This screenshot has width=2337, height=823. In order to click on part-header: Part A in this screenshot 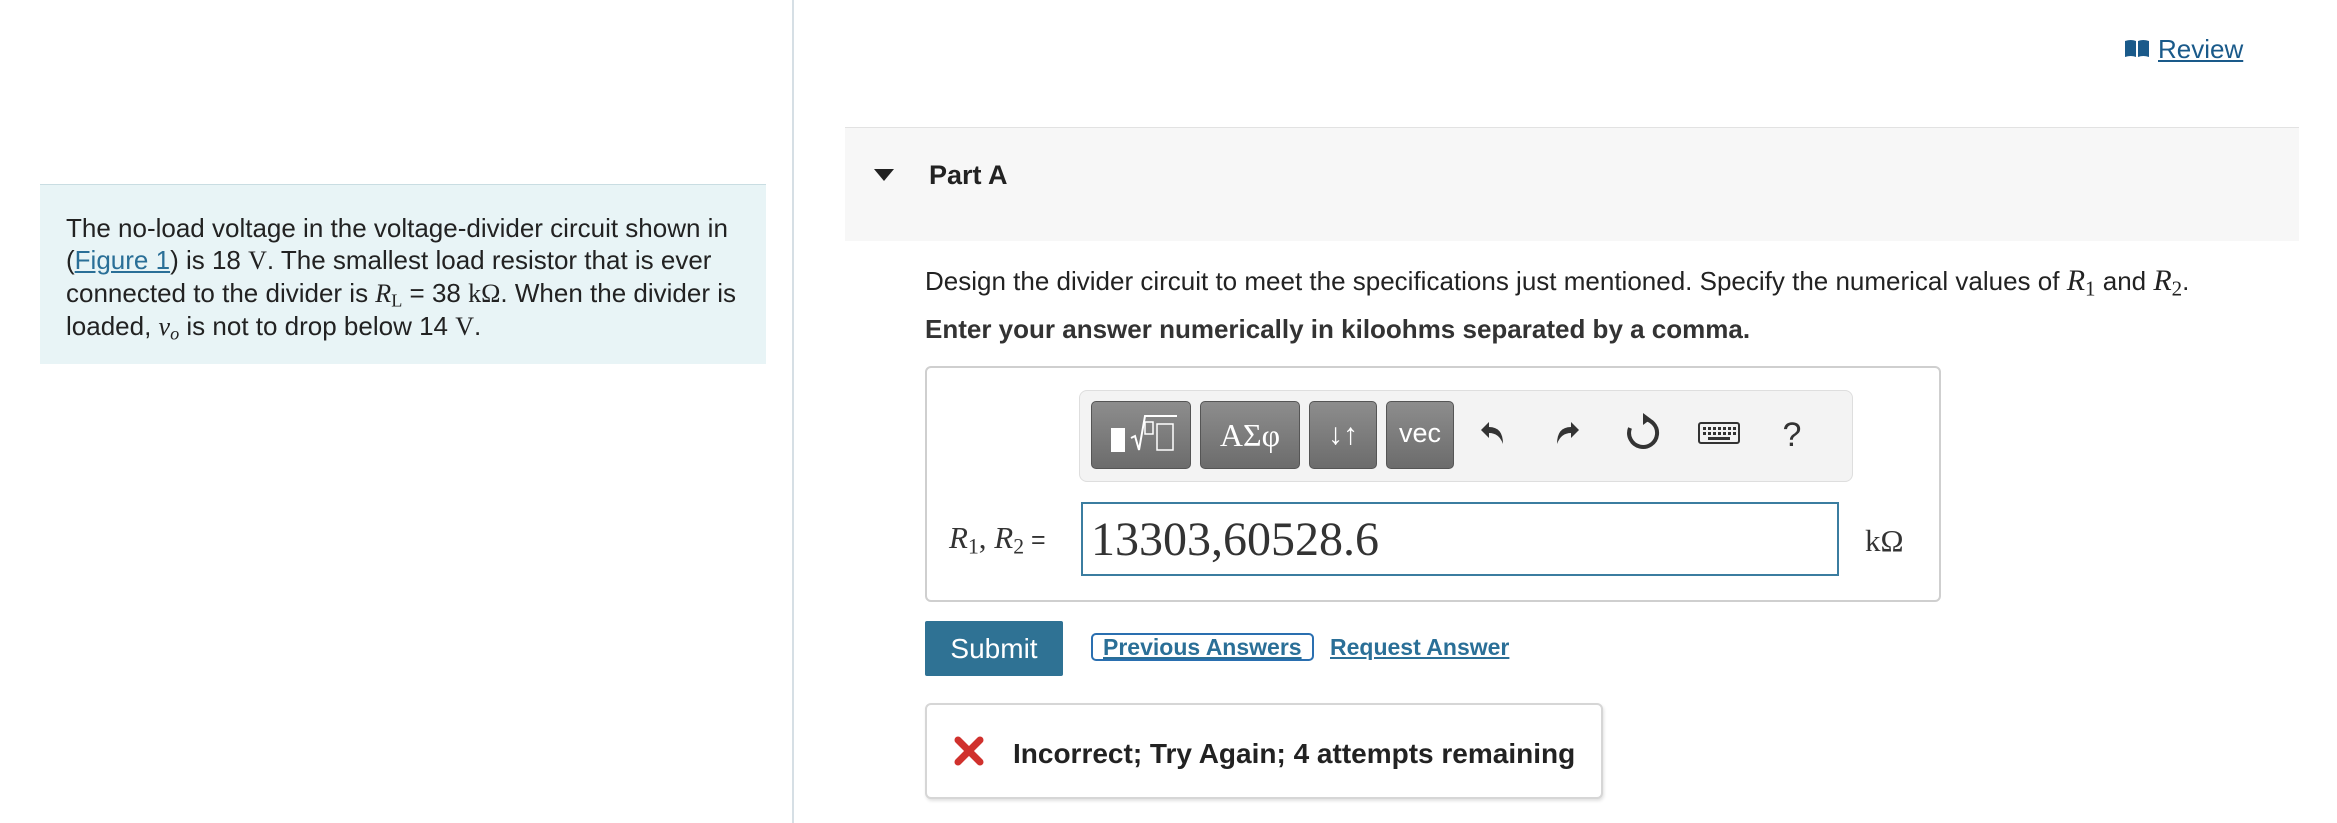, I will do `click(1572, 184)`.